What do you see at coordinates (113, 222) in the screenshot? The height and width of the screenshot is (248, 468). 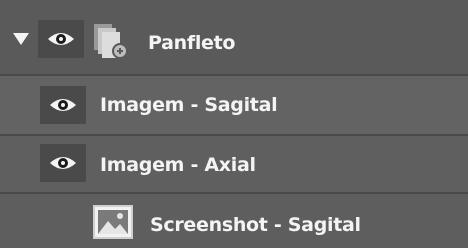 I see `image-icon` at bounding box center [113, 222].